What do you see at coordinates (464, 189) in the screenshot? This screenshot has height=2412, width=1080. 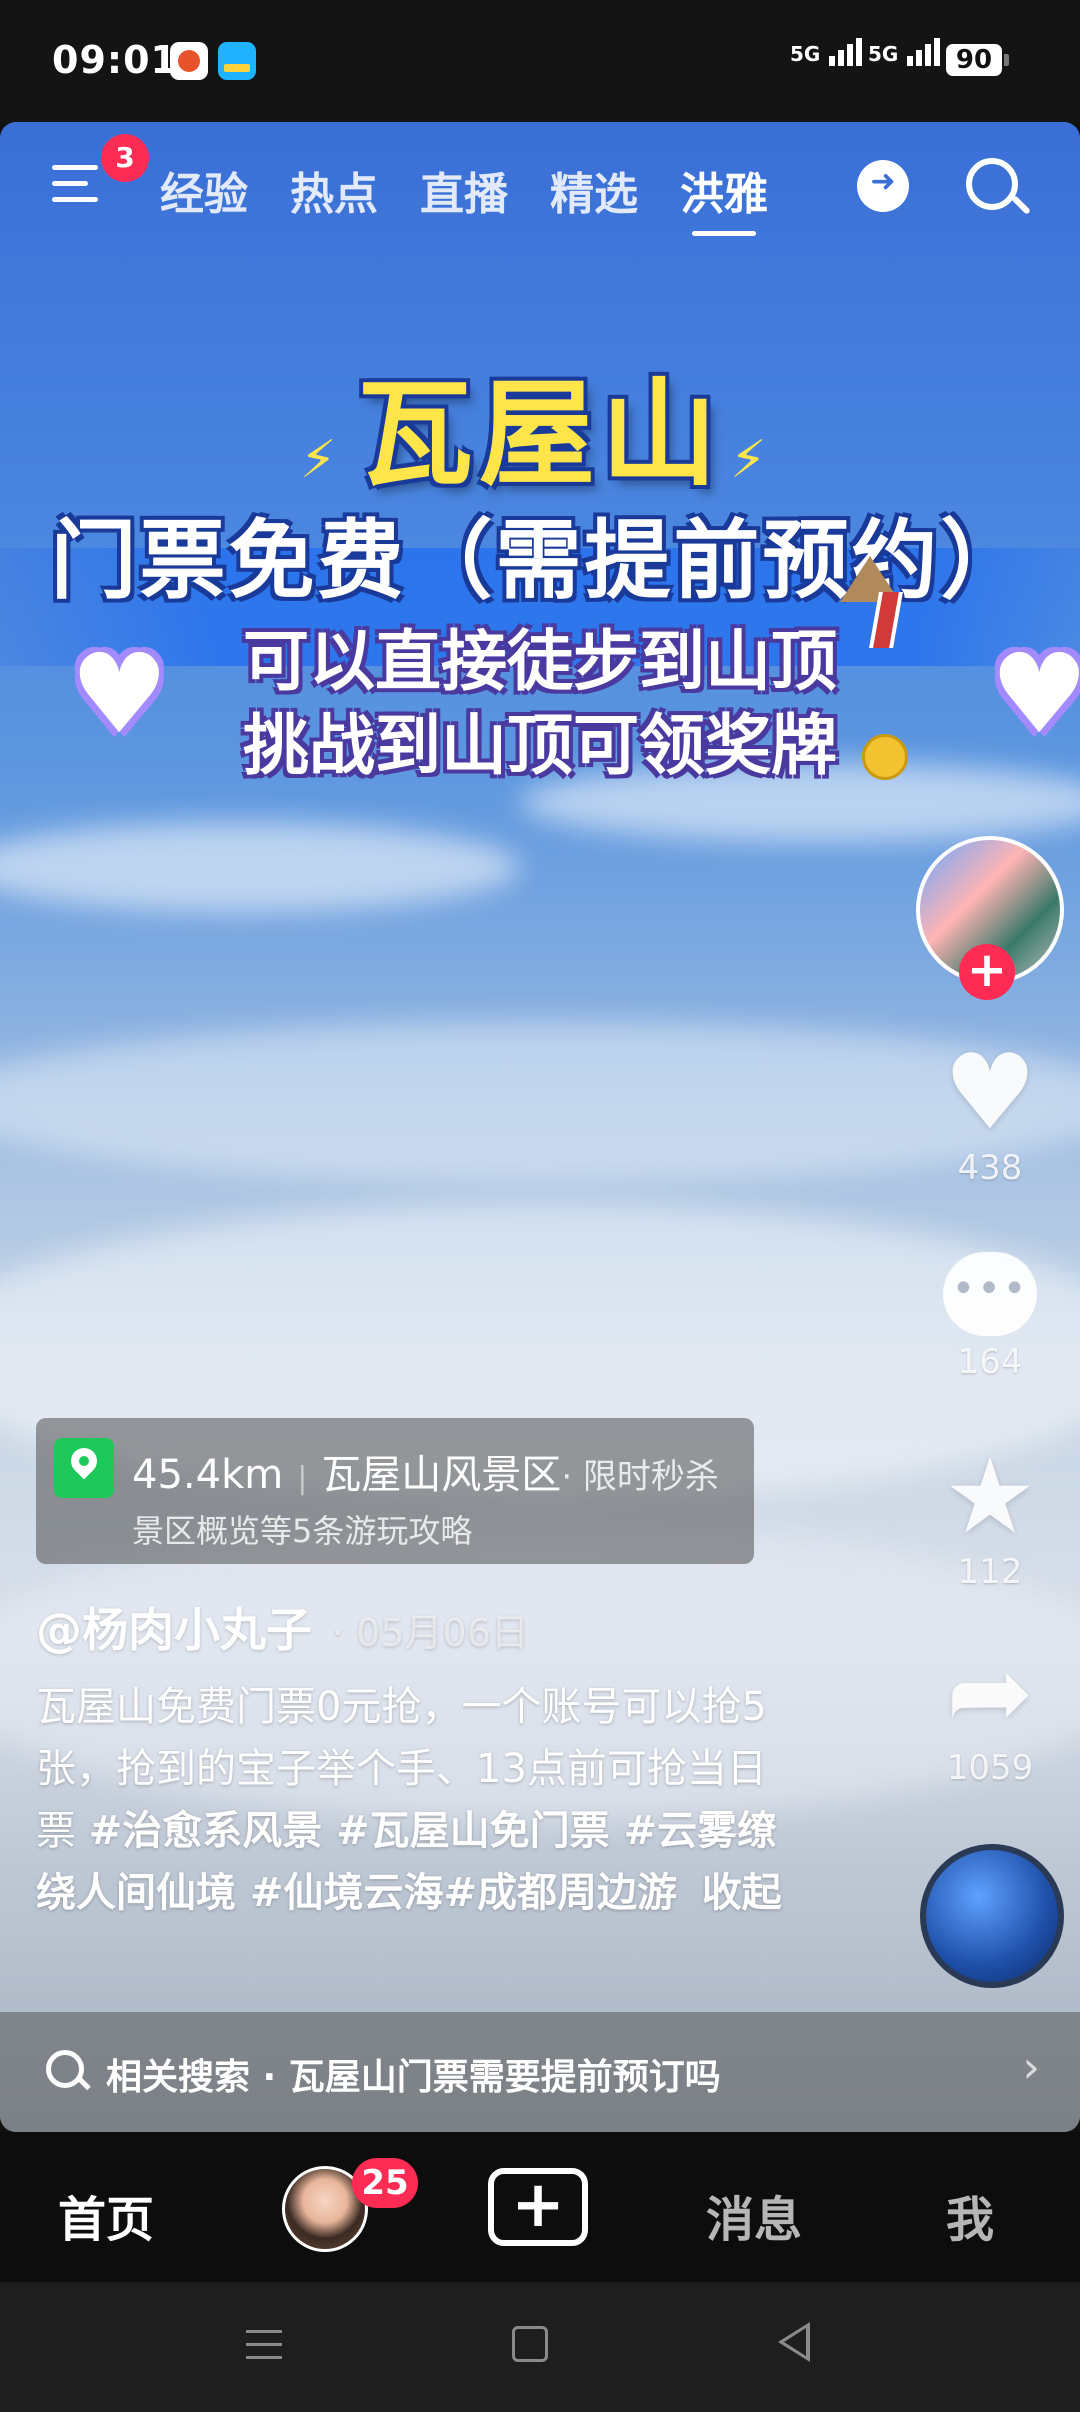 I see `tab-live: 直播` at bounding box center [464, 189].